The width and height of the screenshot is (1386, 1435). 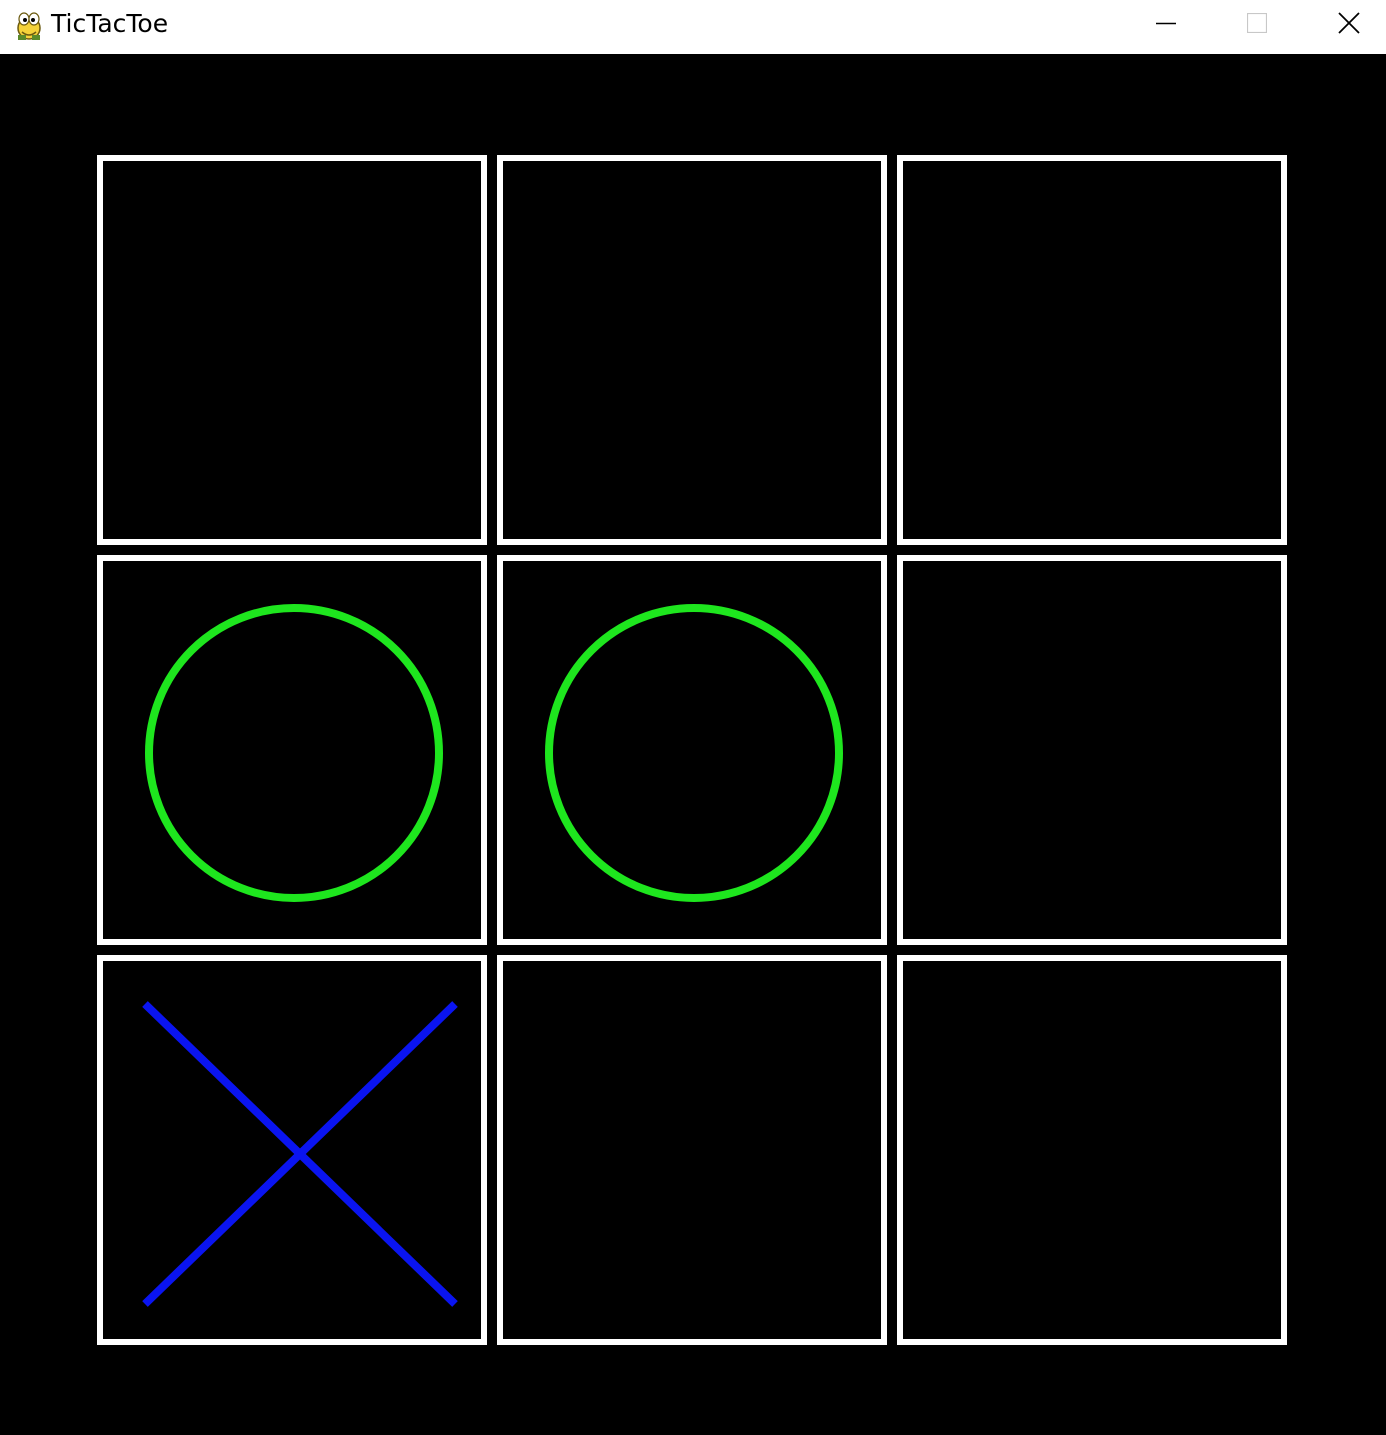 I want to click on board-cell-r1-c3, so click(x=1092, y=350).